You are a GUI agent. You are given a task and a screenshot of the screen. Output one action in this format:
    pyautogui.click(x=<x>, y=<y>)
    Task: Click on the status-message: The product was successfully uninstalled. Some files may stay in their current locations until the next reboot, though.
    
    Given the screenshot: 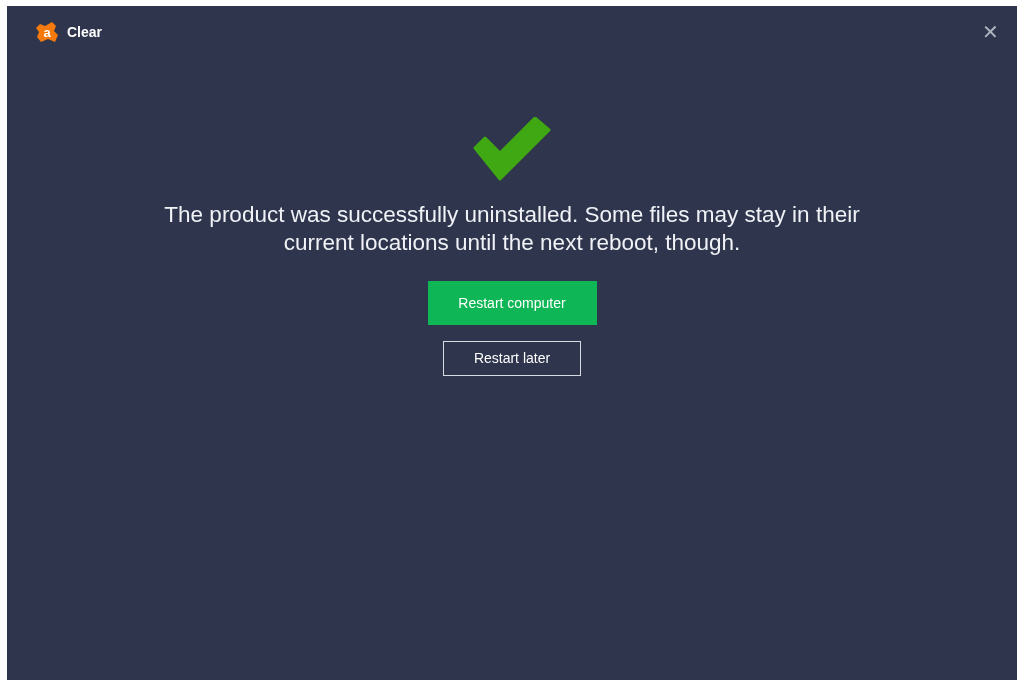 What is the action you would take?
    pyautogui.click(x=512, y=229)
    